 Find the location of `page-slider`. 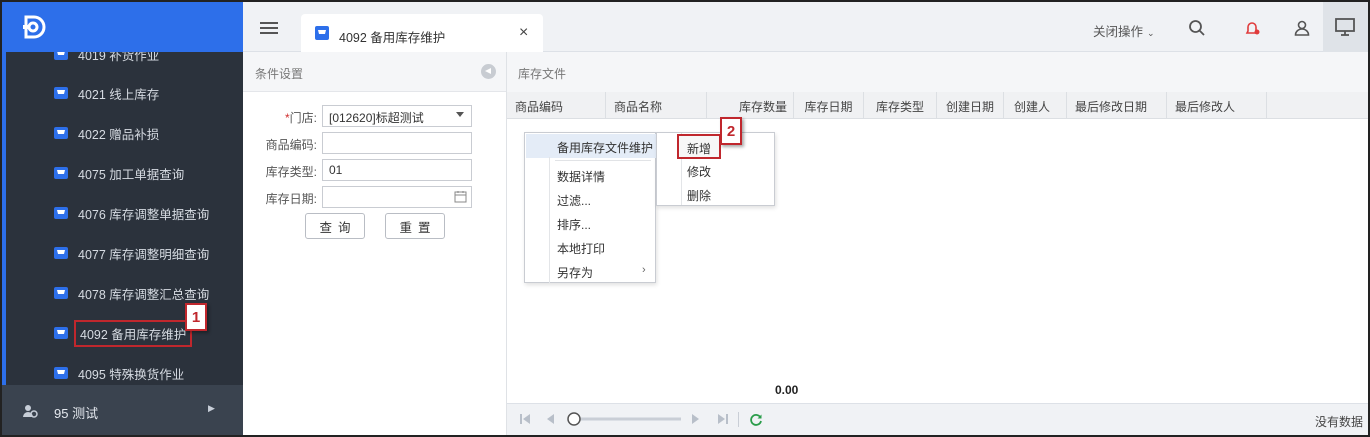

page-slider is located at coordinates (625, 419).